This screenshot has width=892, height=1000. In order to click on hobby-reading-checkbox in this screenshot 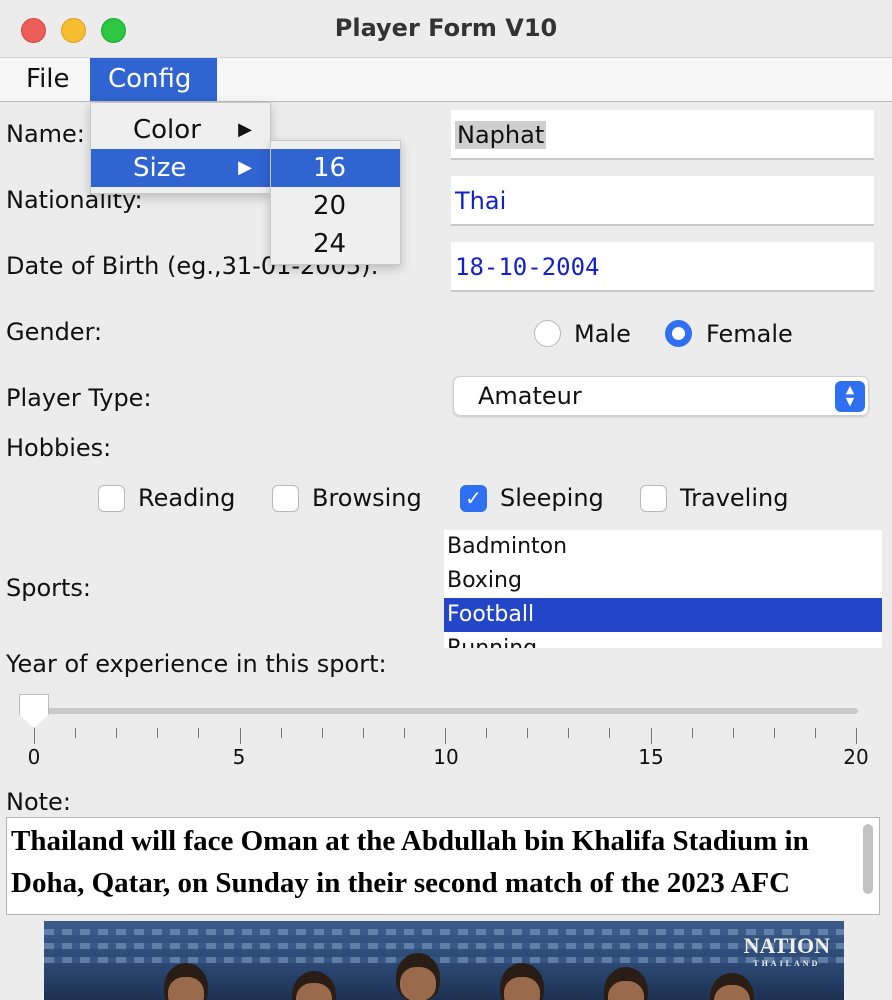, I will do `click(111, 498)`.